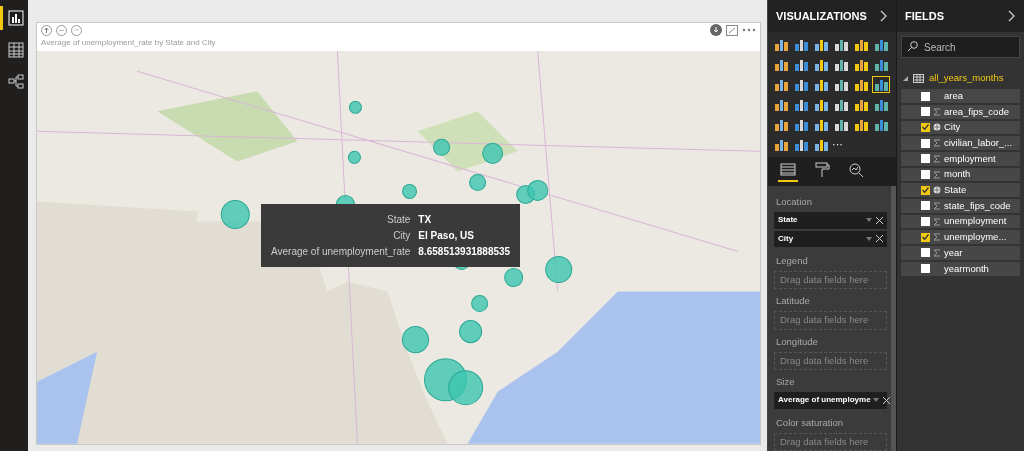 The image size is (1024, 451). What do you see at coordinates (810, 422) in the screenshot?
I see `well-label: Color saturation` at bounding box center [810, 422].